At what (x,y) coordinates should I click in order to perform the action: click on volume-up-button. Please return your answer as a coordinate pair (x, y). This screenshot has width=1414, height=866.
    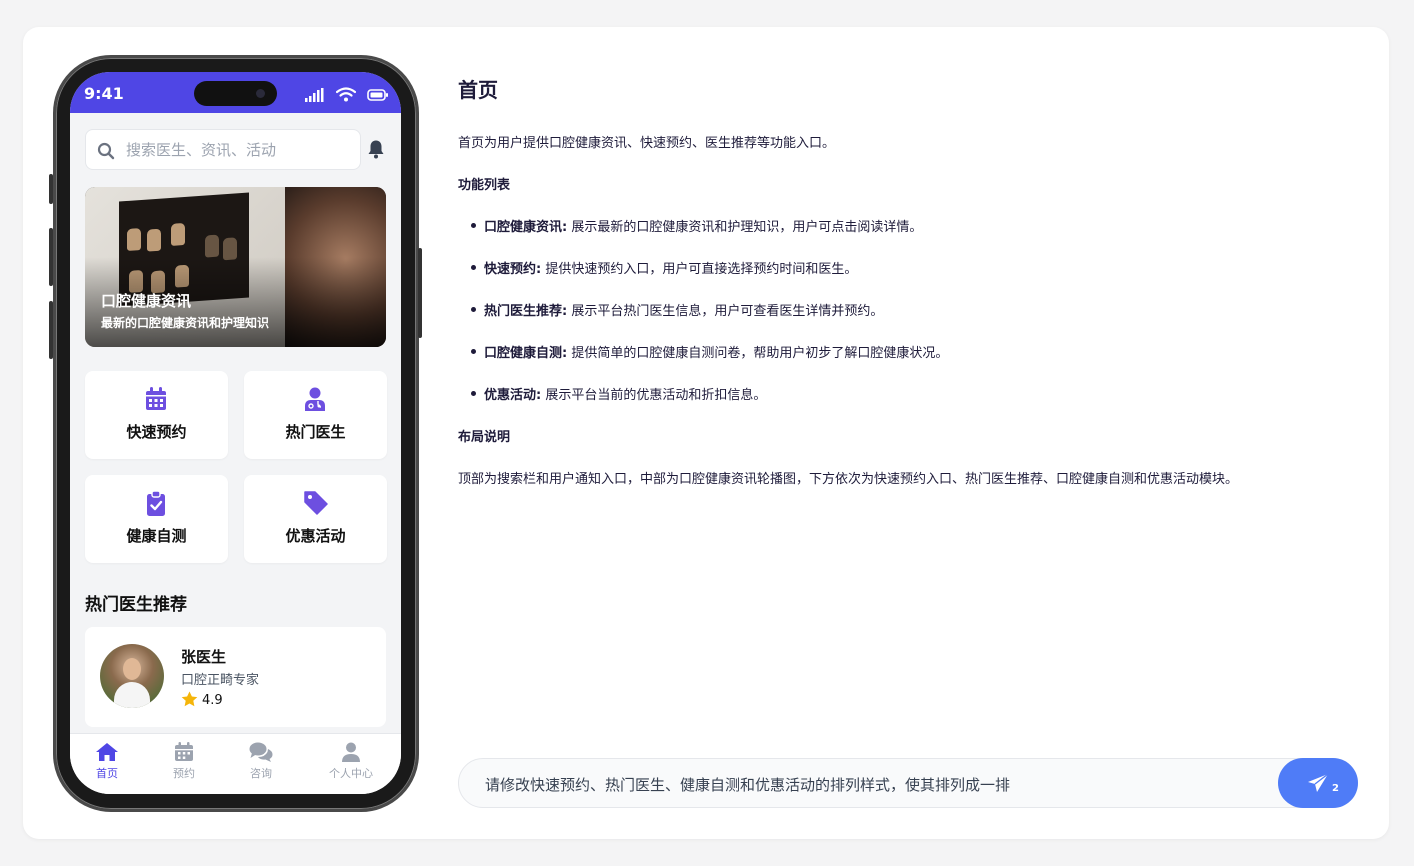
    Looking at the image, I should click on (51, 257).